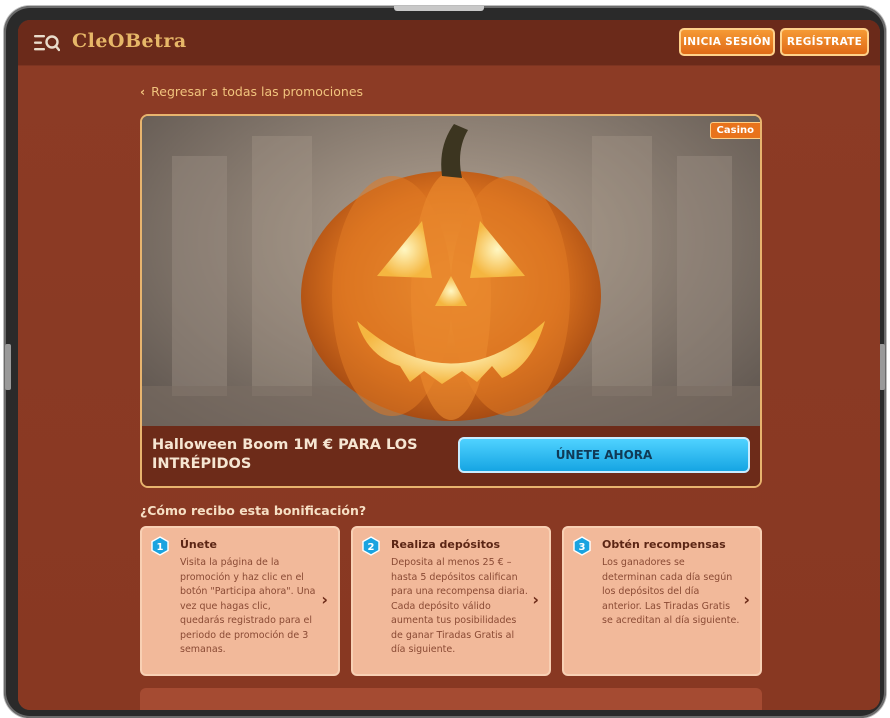 The height and width of the screenshot is (718, 890). Describe the element at coordinates (253, 510) in the screenshot. I see `how-to-title: ¿Cómo recibo esta bonificación?` at that location.